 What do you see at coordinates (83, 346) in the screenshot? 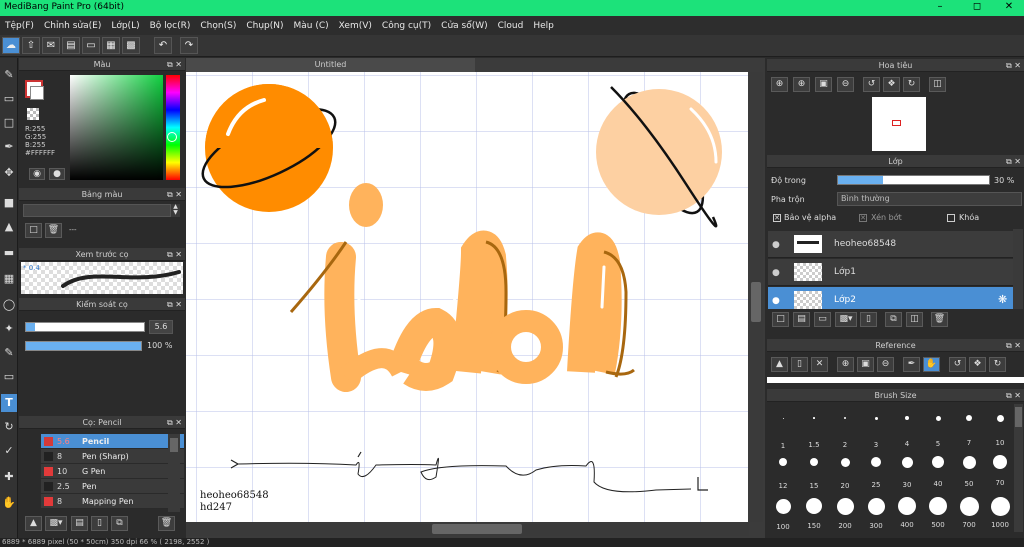
I see `brush-opacity-slider` at bounding box center [83, 346].